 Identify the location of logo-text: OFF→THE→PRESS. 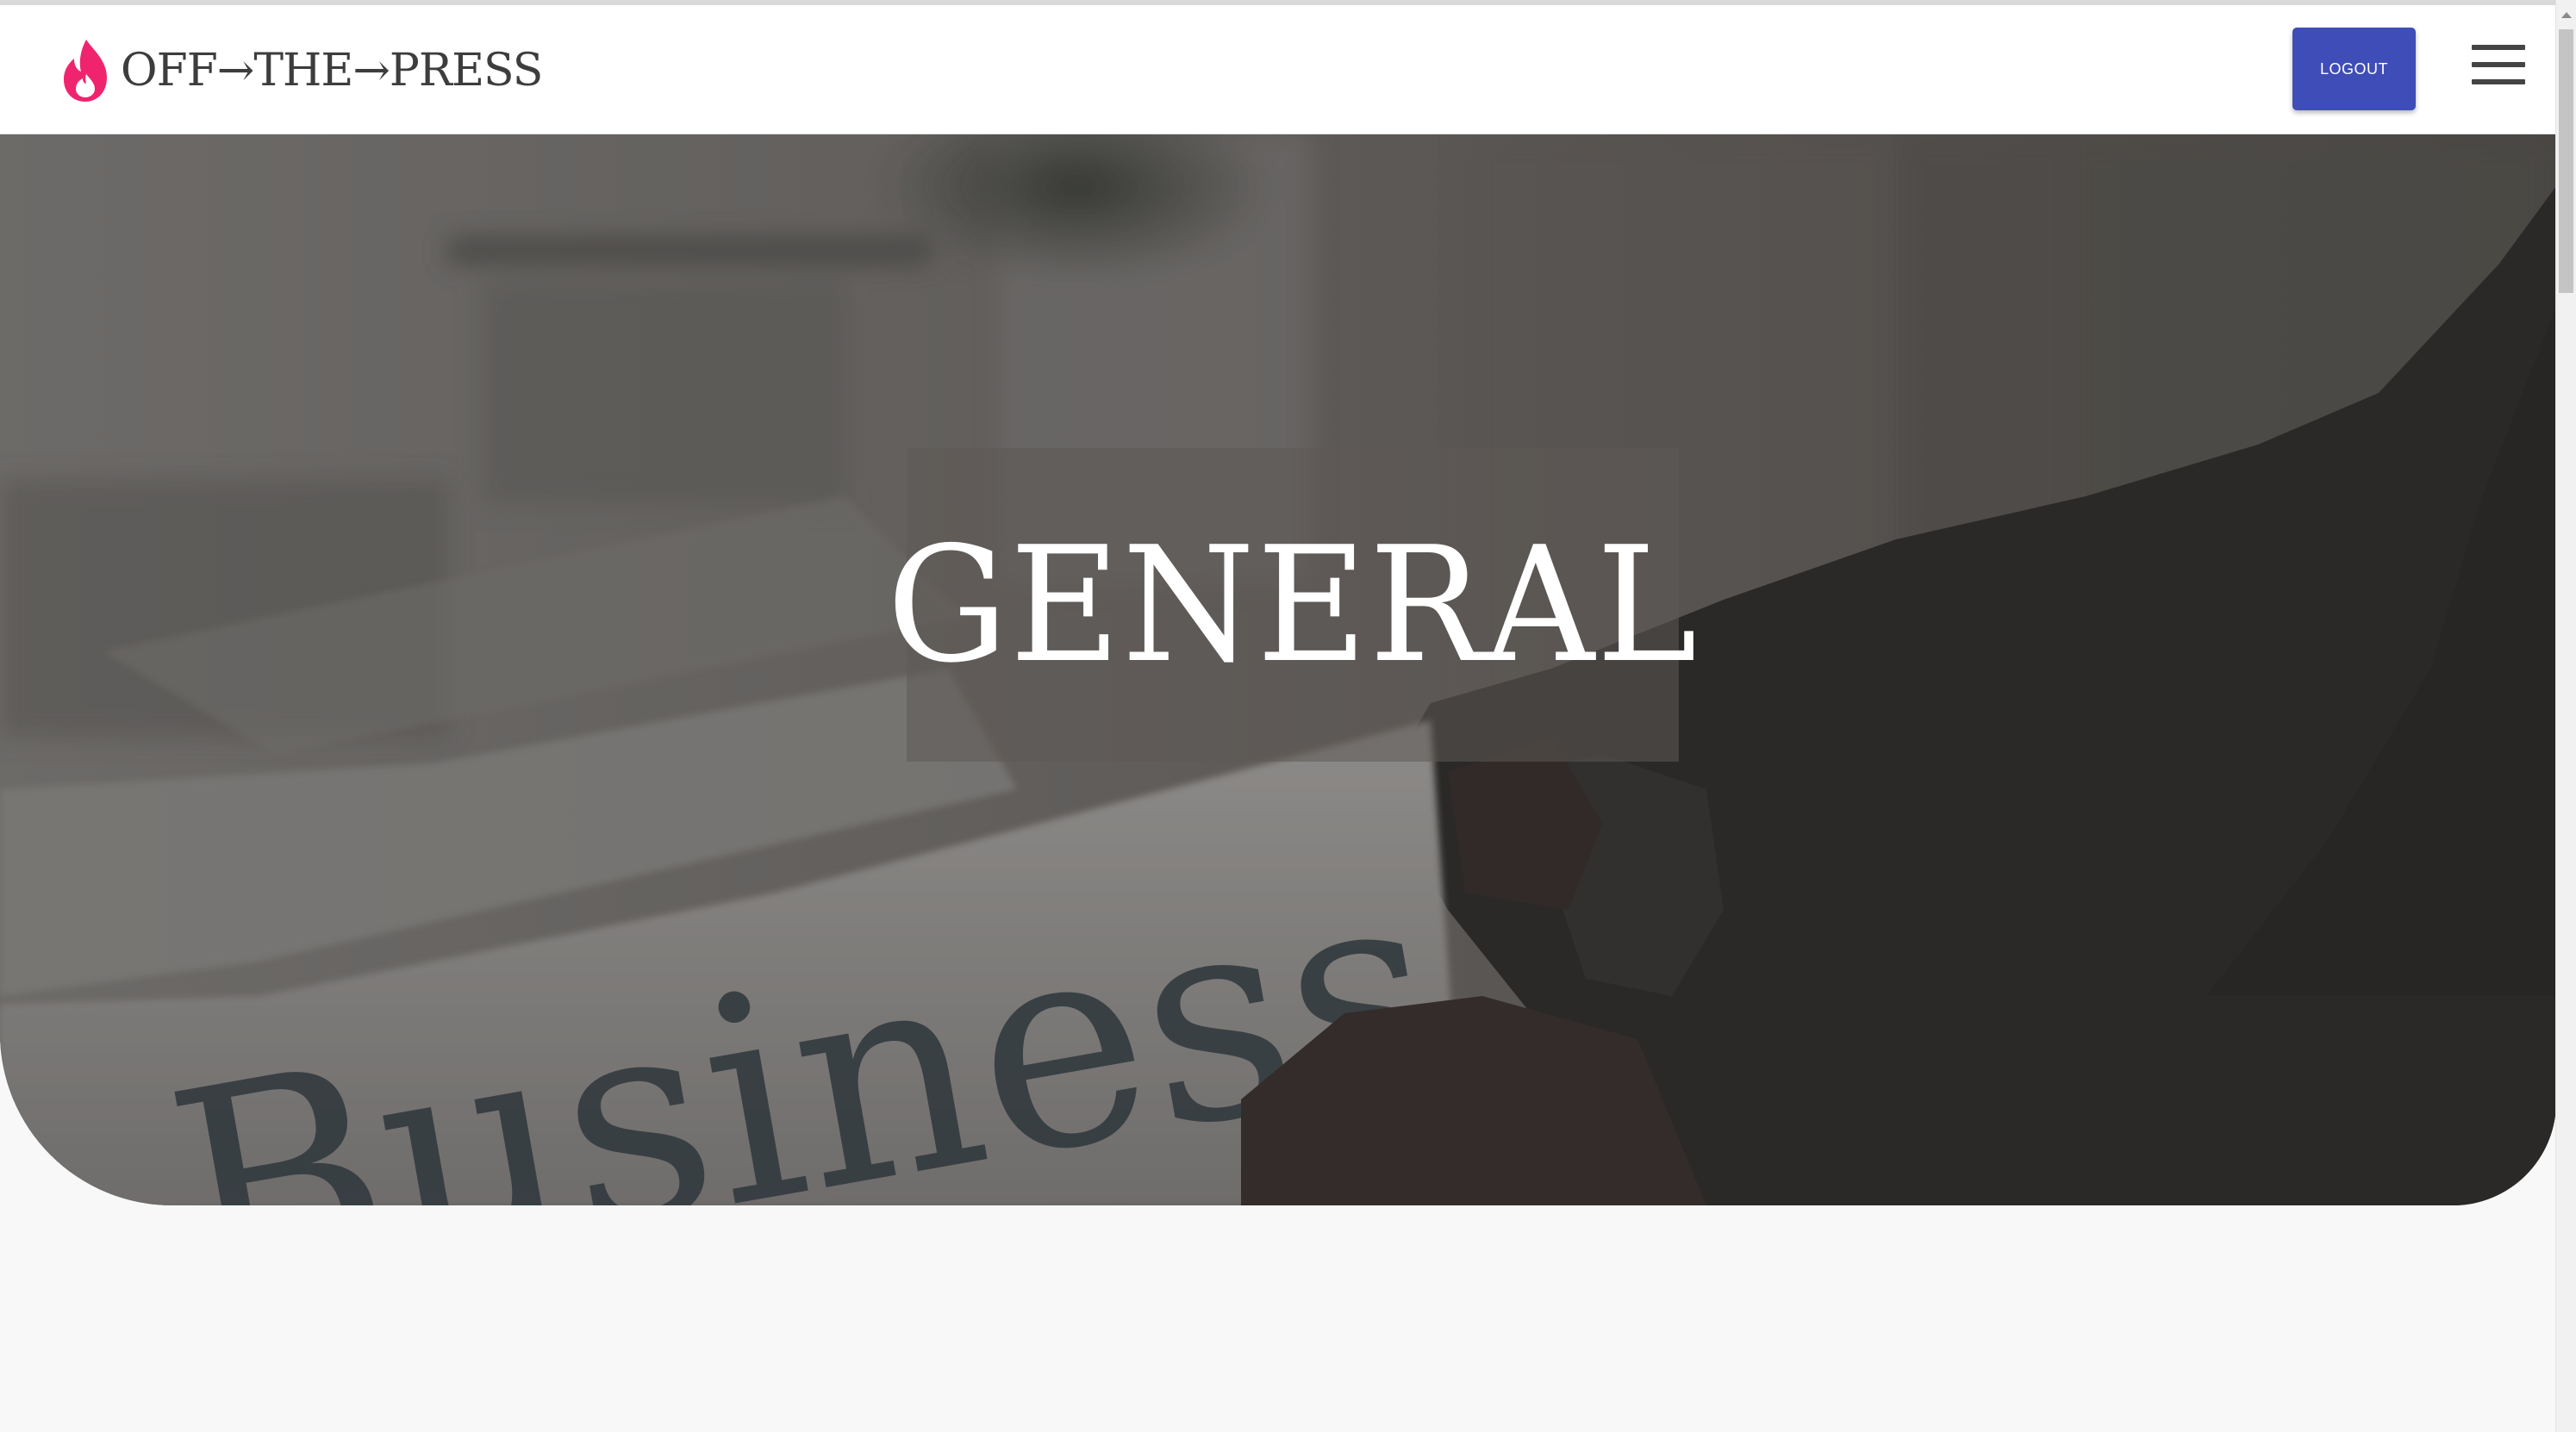
(332, 71).